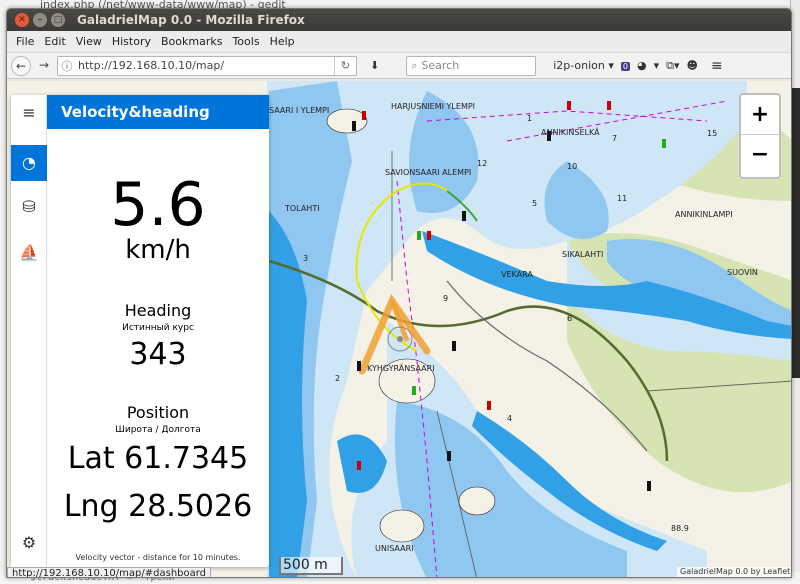 This screenshot has height=584, width=800. I want to click on hamburger-menu-icon: ≡, so click(717, 66).